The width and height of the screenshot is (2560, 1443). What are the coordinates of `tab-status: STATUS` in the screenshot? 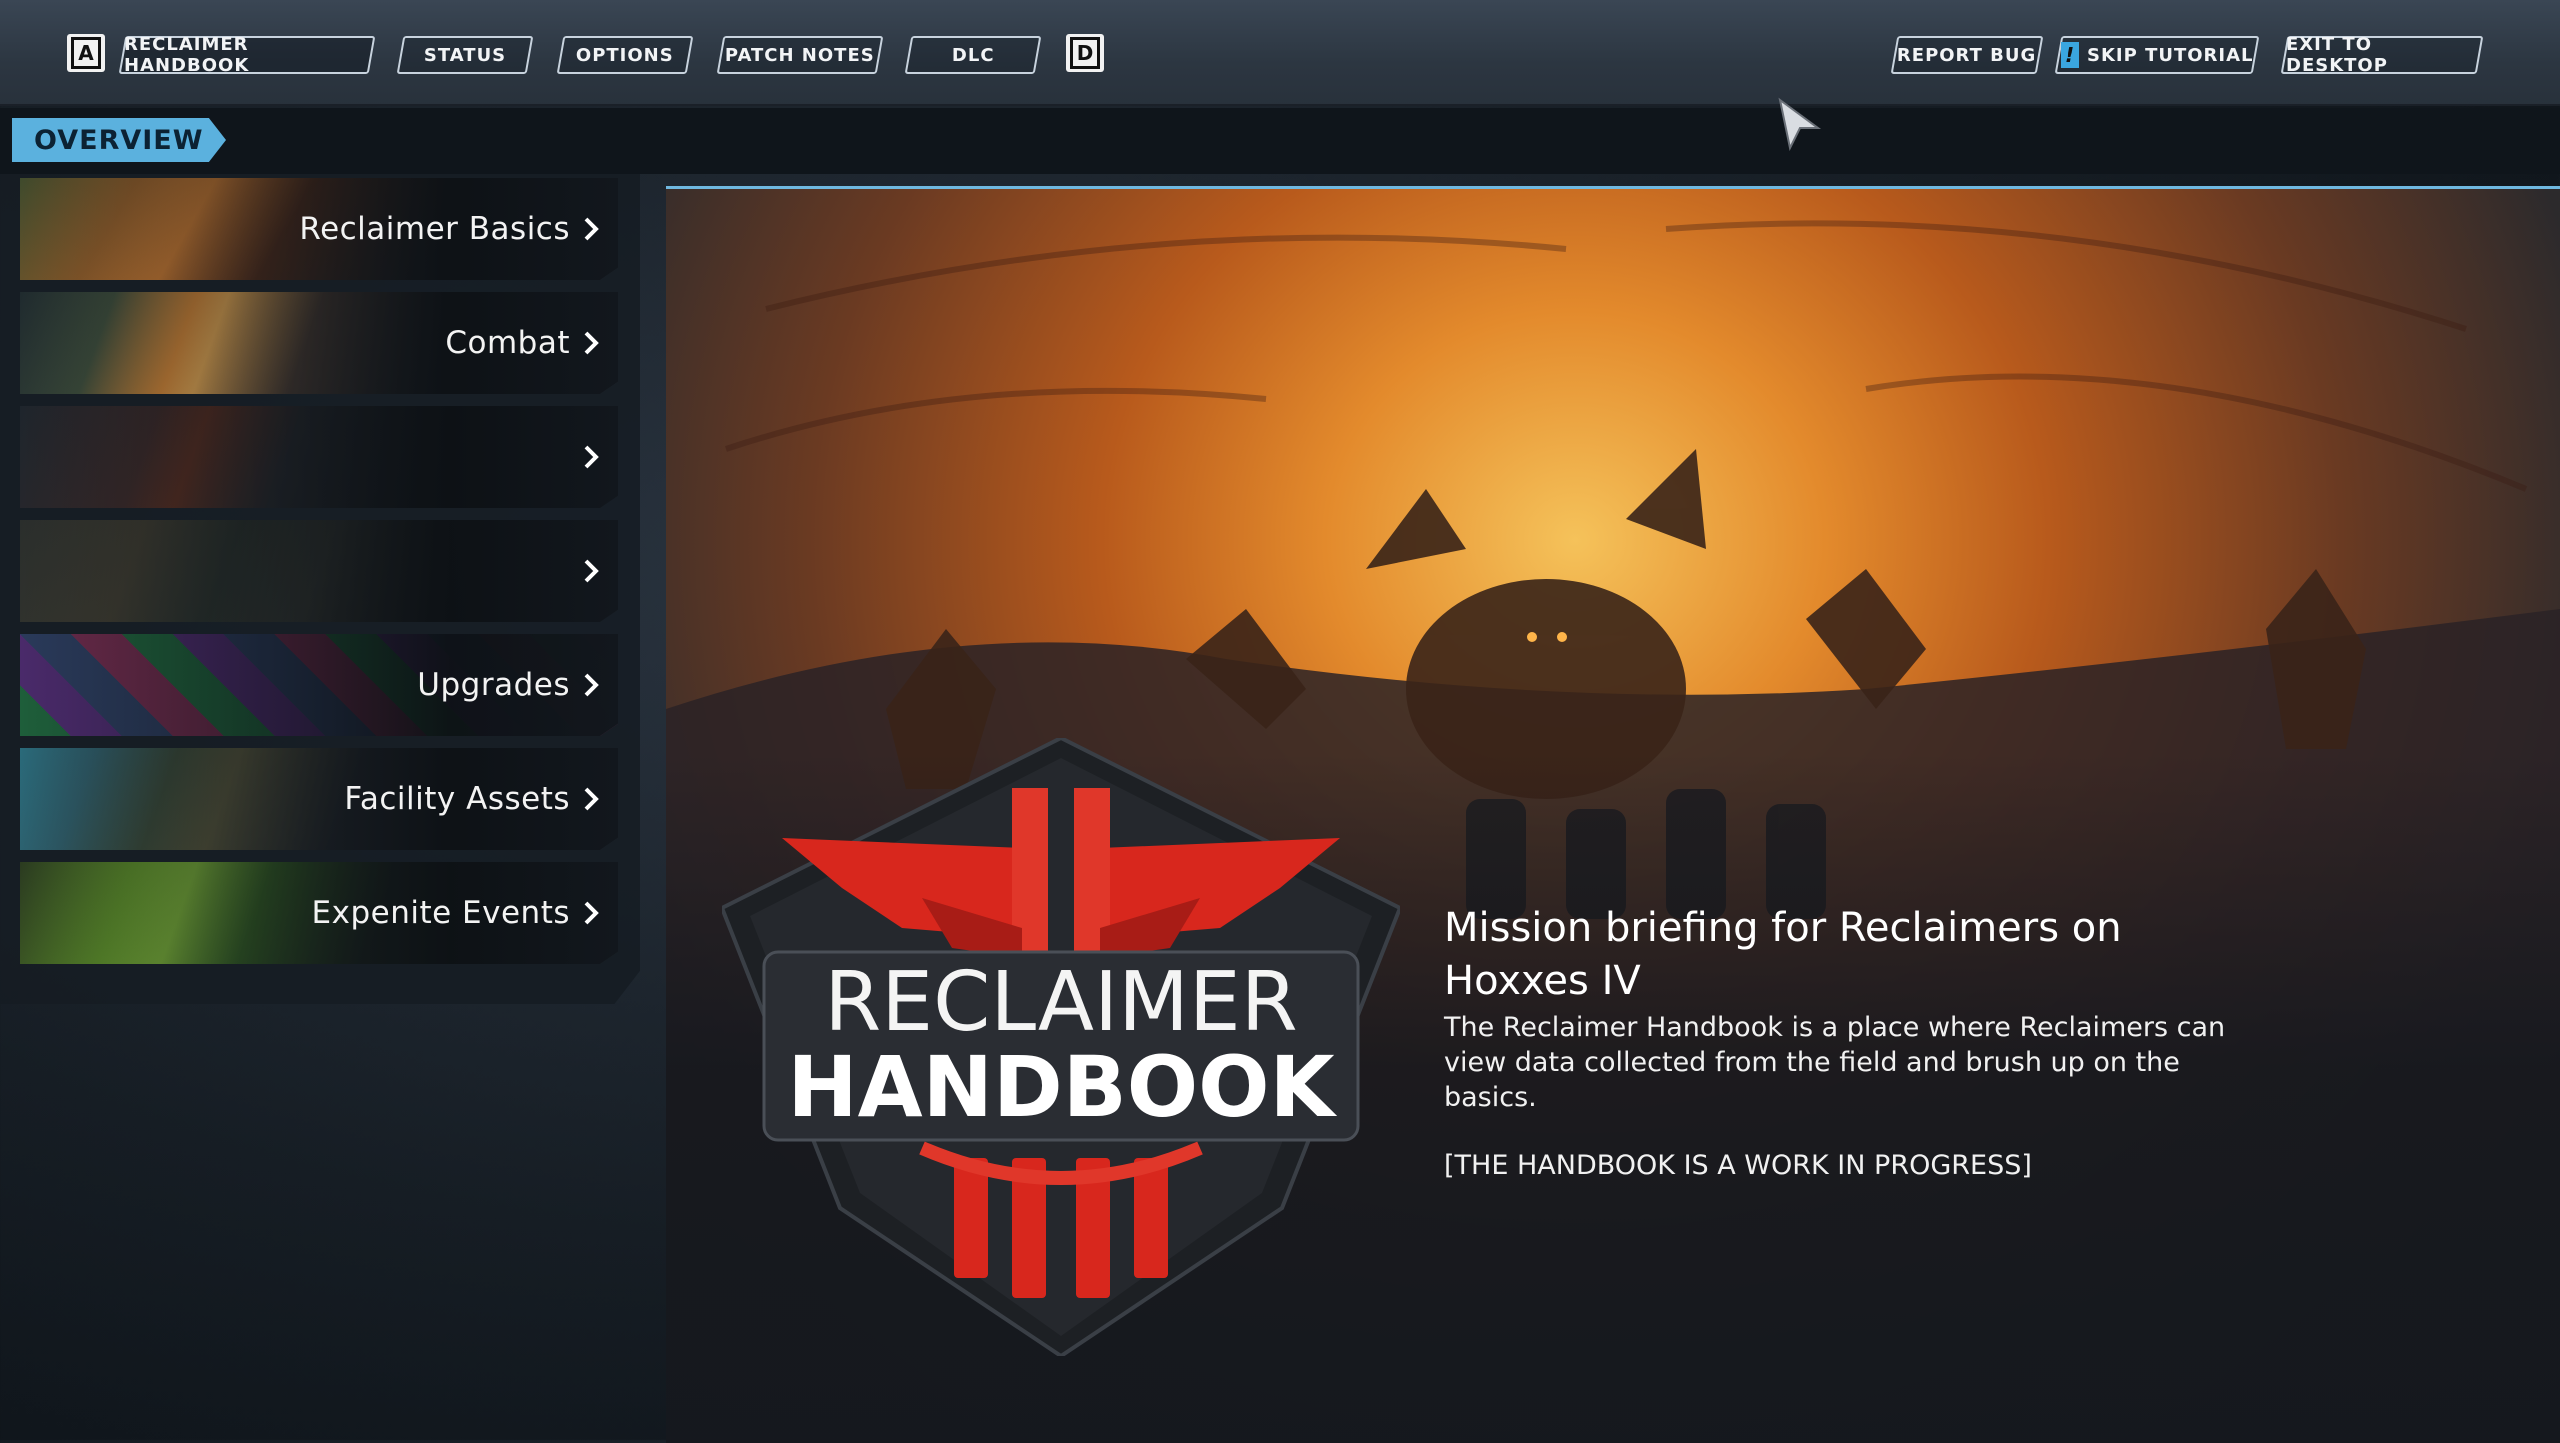 It's located at (465, 55).